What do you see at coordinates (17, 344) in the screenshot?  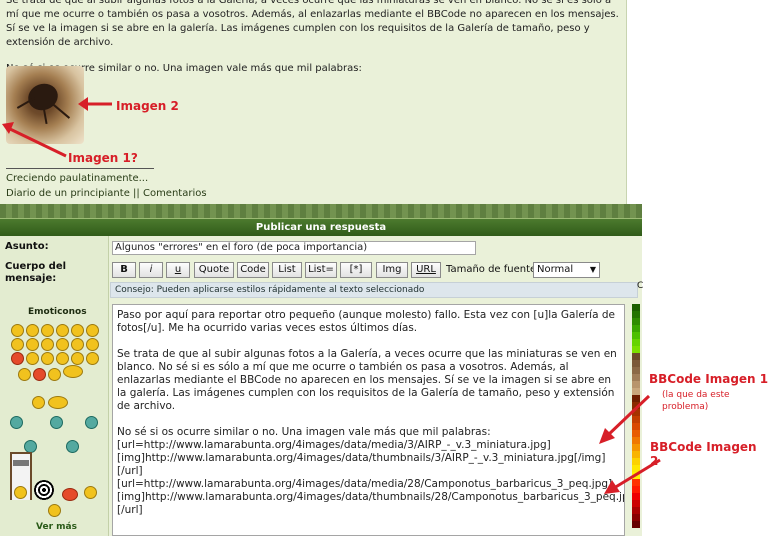 I see `emoticon-confused` at bounding box center [17, 344].